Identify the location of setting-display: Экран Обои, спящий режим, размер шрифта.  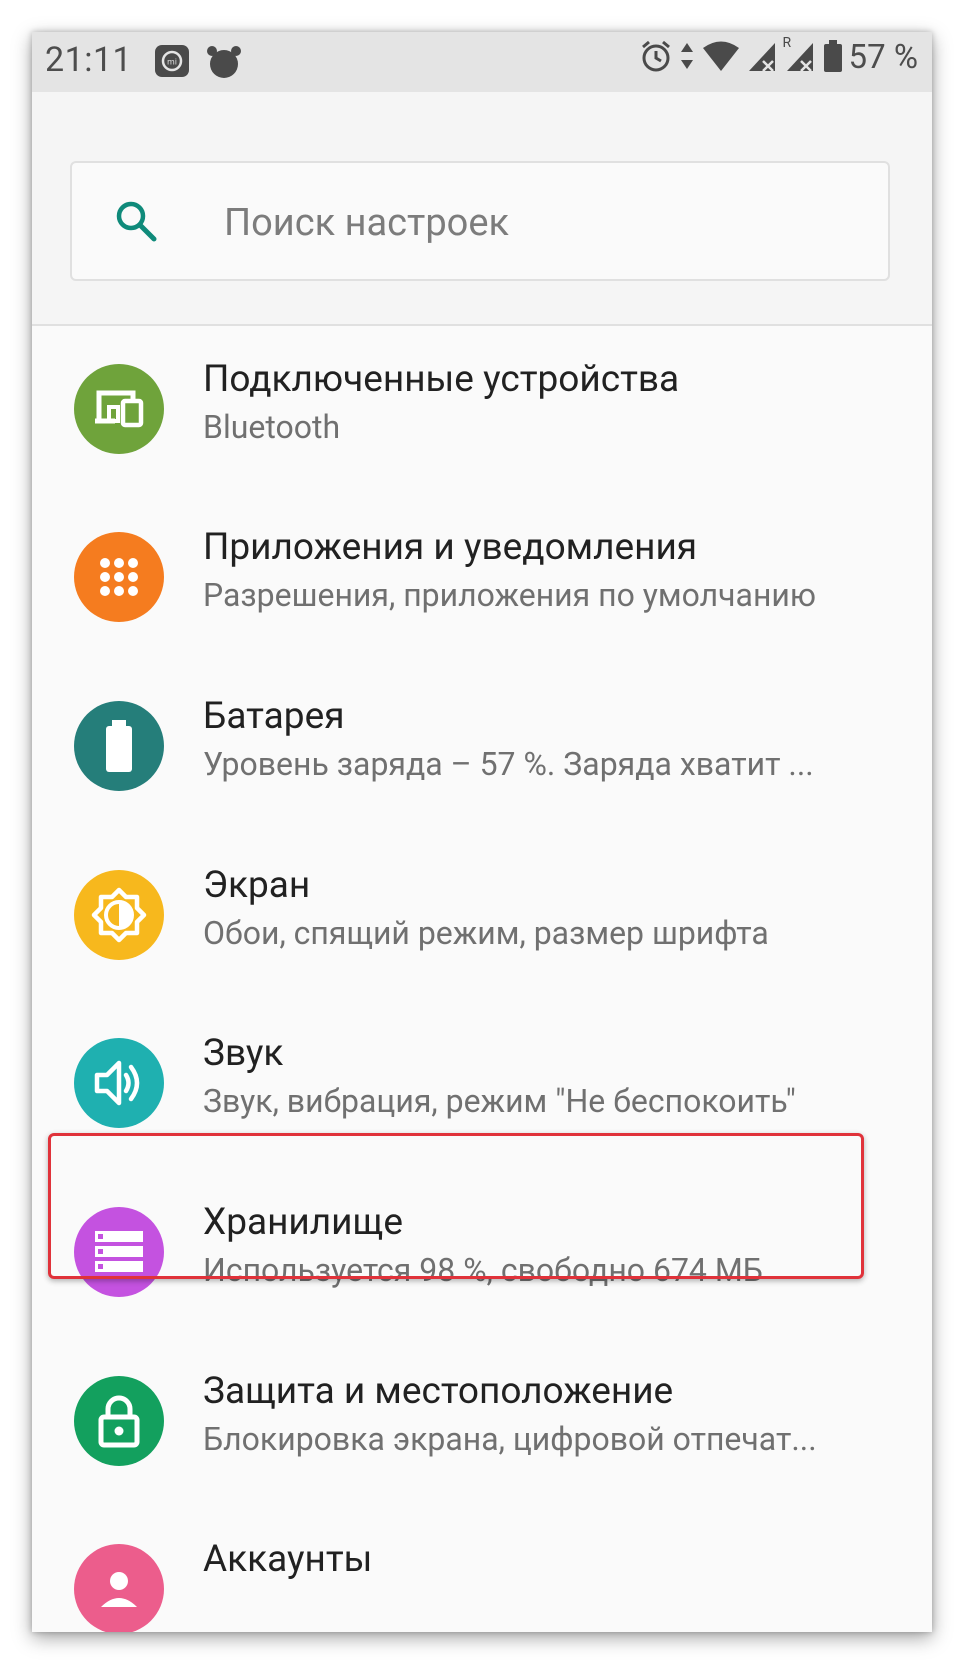
(482, 919).